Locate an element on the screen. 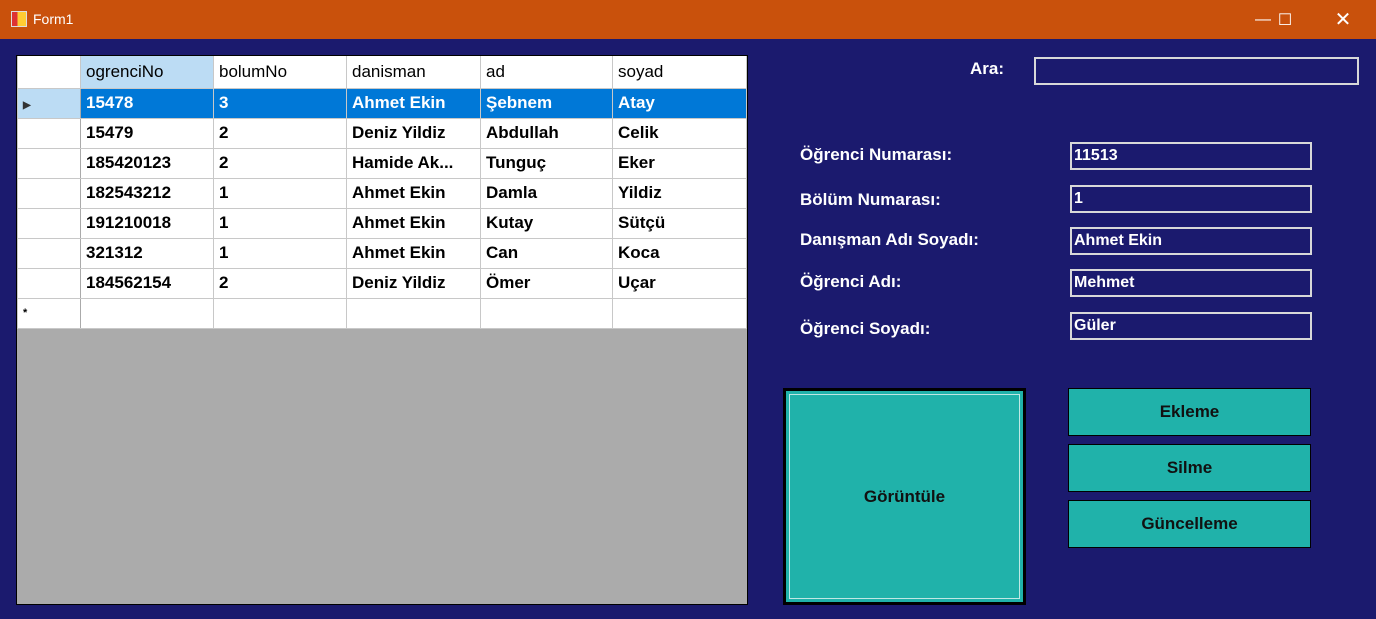 The image size is (1376, 619). table-cell-soyad: Celik is located at coordinates (679, 133).